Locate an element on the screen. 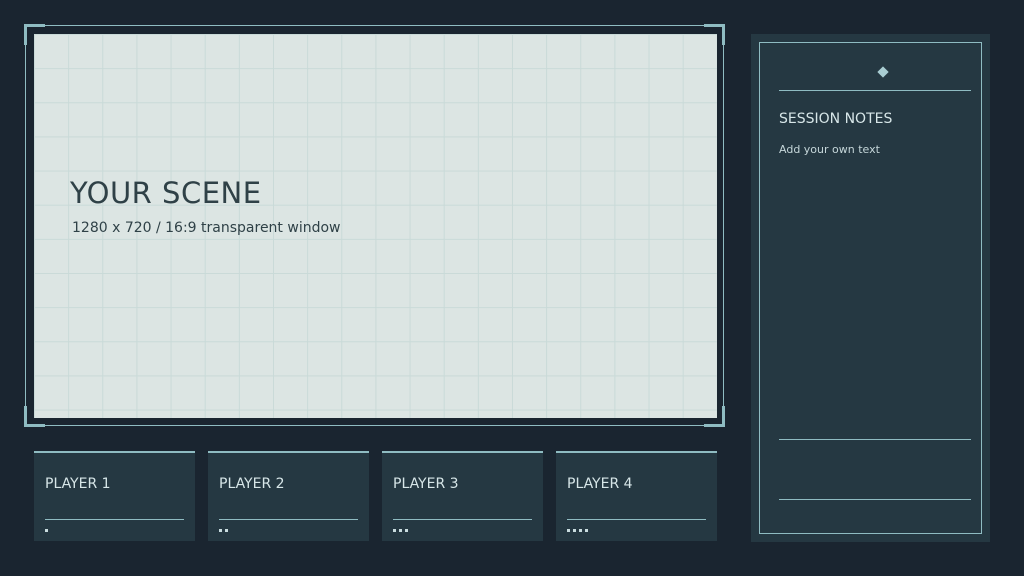  scene-title: YOUR SCENE is located at coordinates (166, 193).